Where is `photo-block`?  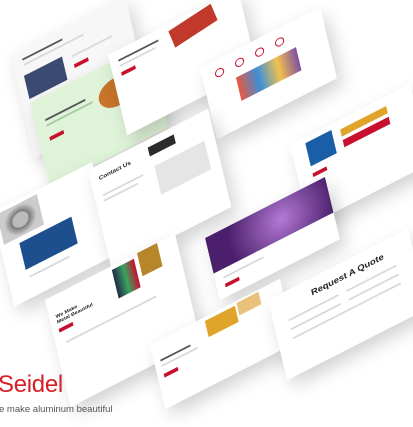 photo-block is located at coordinates (321, 148).